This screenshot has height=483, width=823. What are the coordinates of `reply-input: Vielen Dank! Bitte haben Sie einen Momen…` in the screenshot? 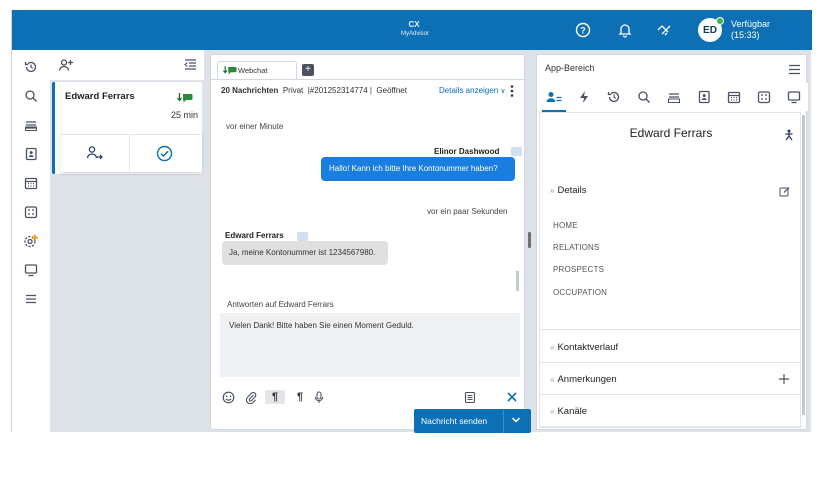 It's located at (370, 345).